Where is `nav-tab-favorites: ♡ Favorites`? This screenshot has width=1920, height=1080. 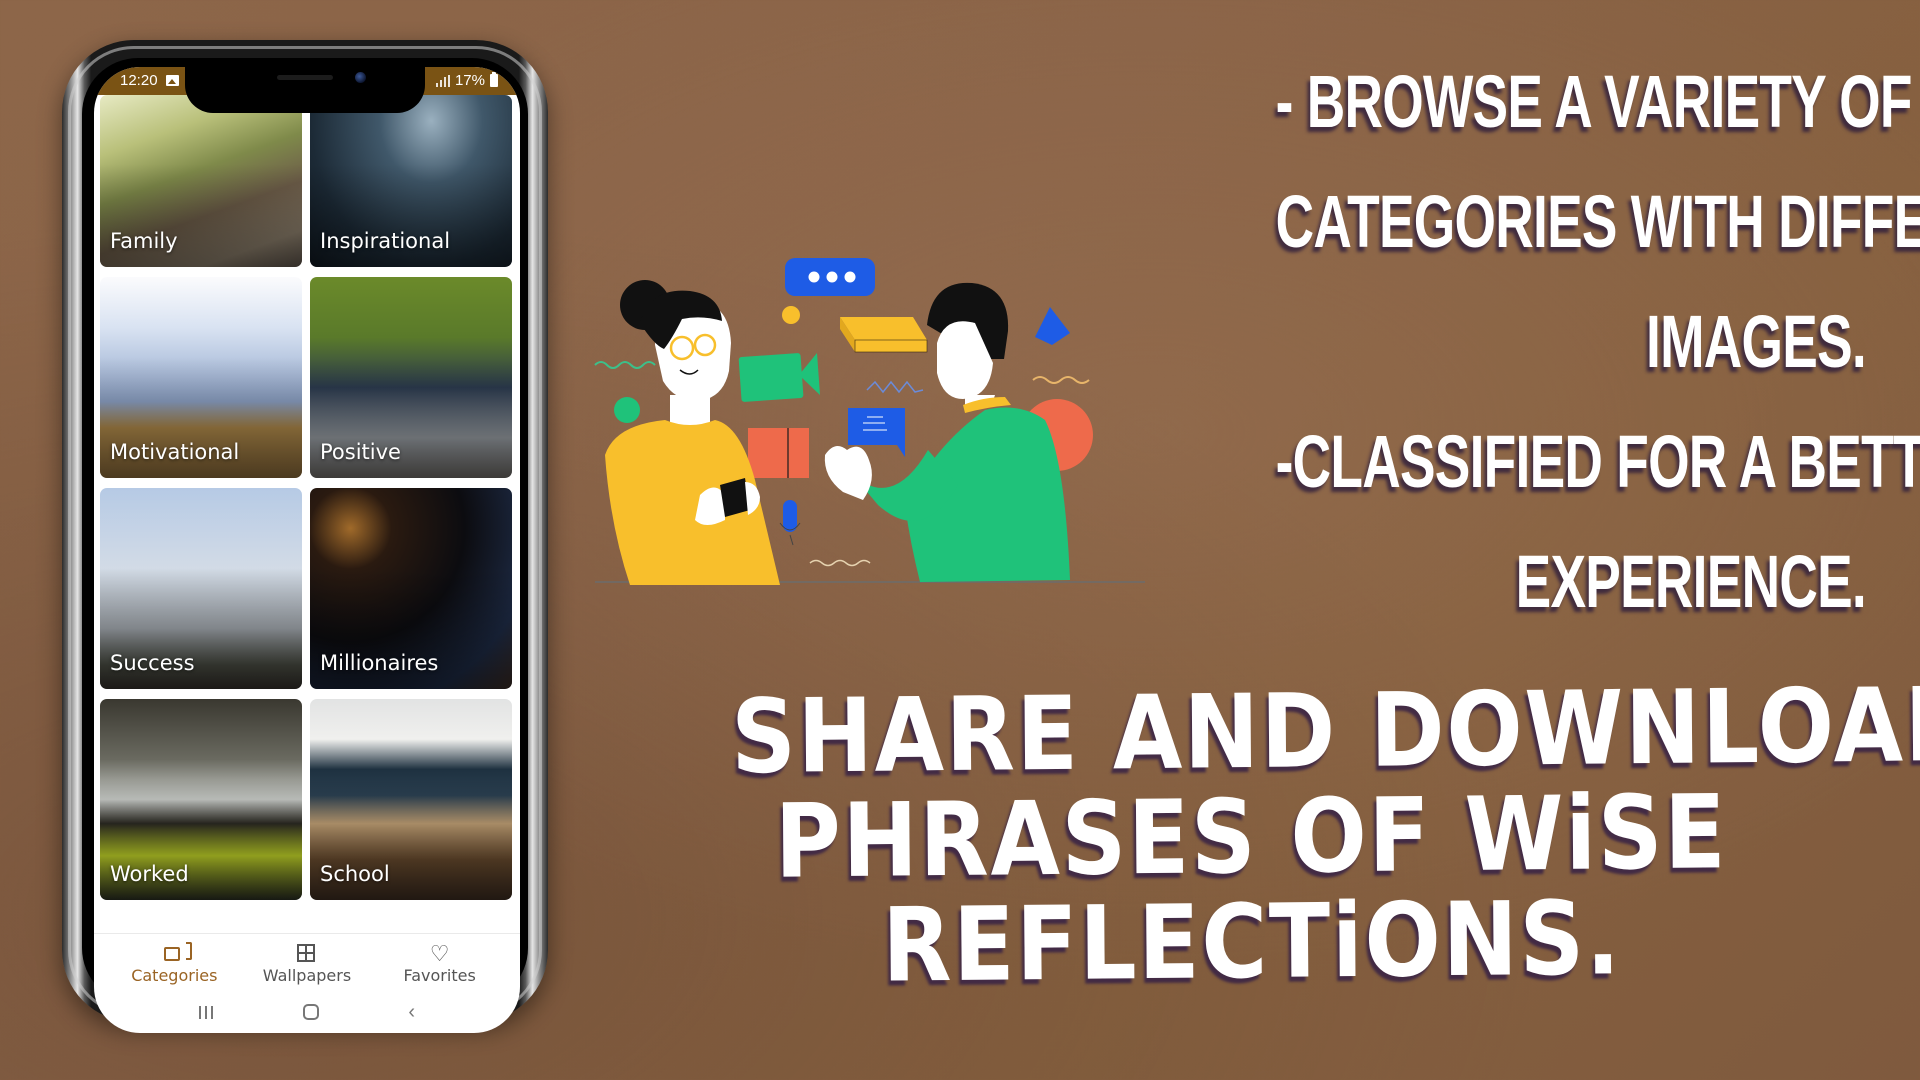 nav-tab-favorites: ♡ Favorites is located at coordinates (440, 963).